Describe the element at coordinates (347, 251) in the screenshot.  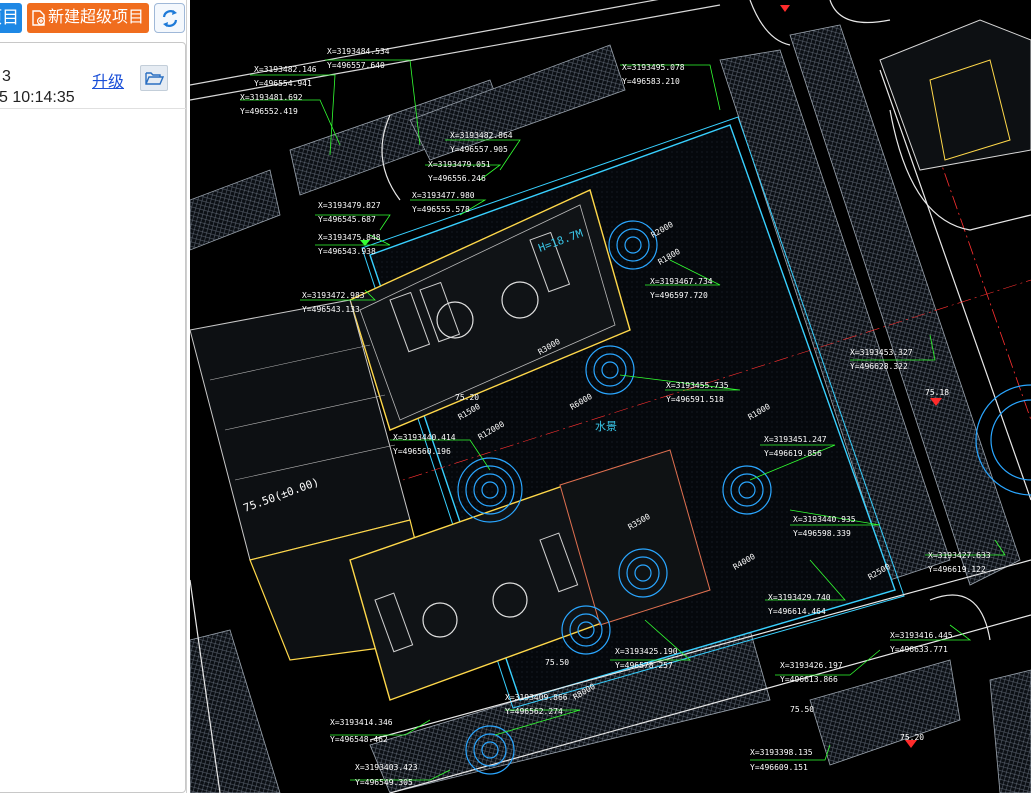
I see `coordinate-label: Y=496543.938` at that location.